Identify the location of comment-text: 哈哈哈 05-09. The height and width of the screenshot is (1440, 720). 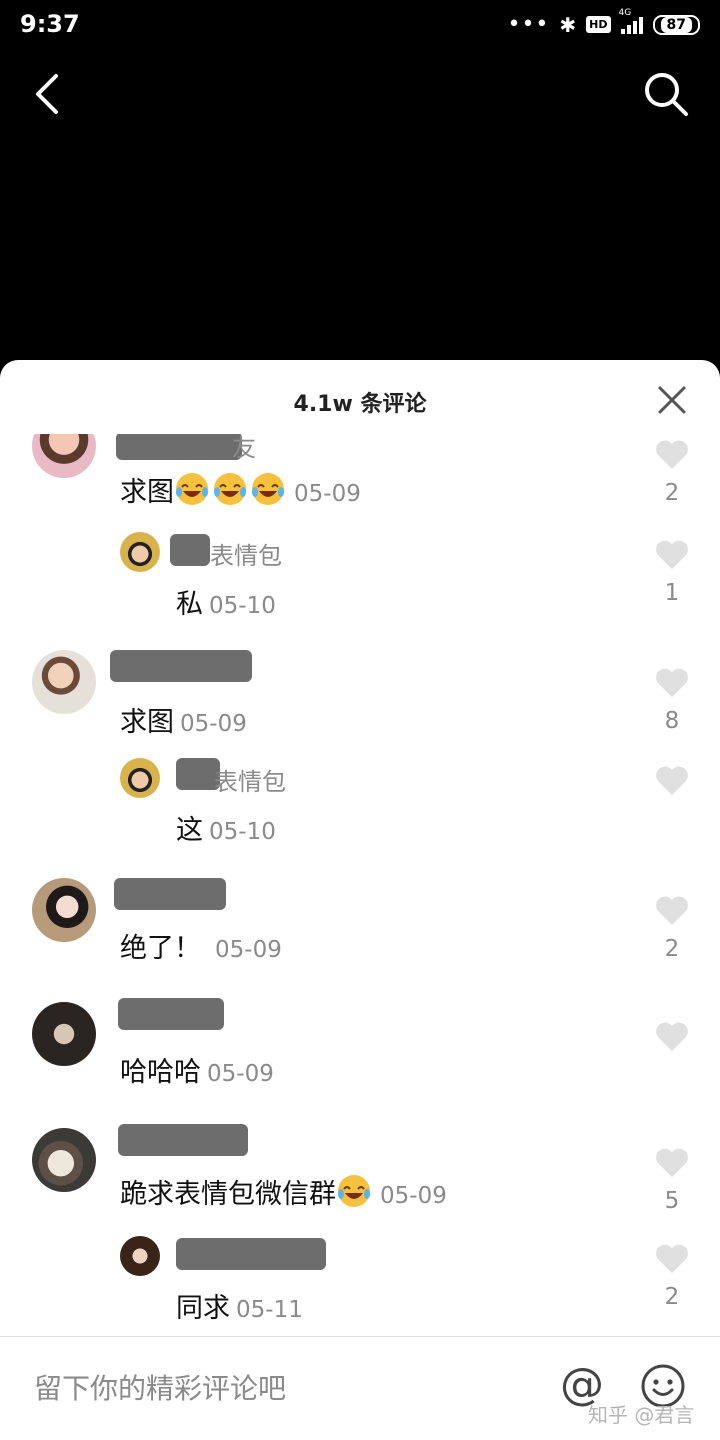
(197, 1069).